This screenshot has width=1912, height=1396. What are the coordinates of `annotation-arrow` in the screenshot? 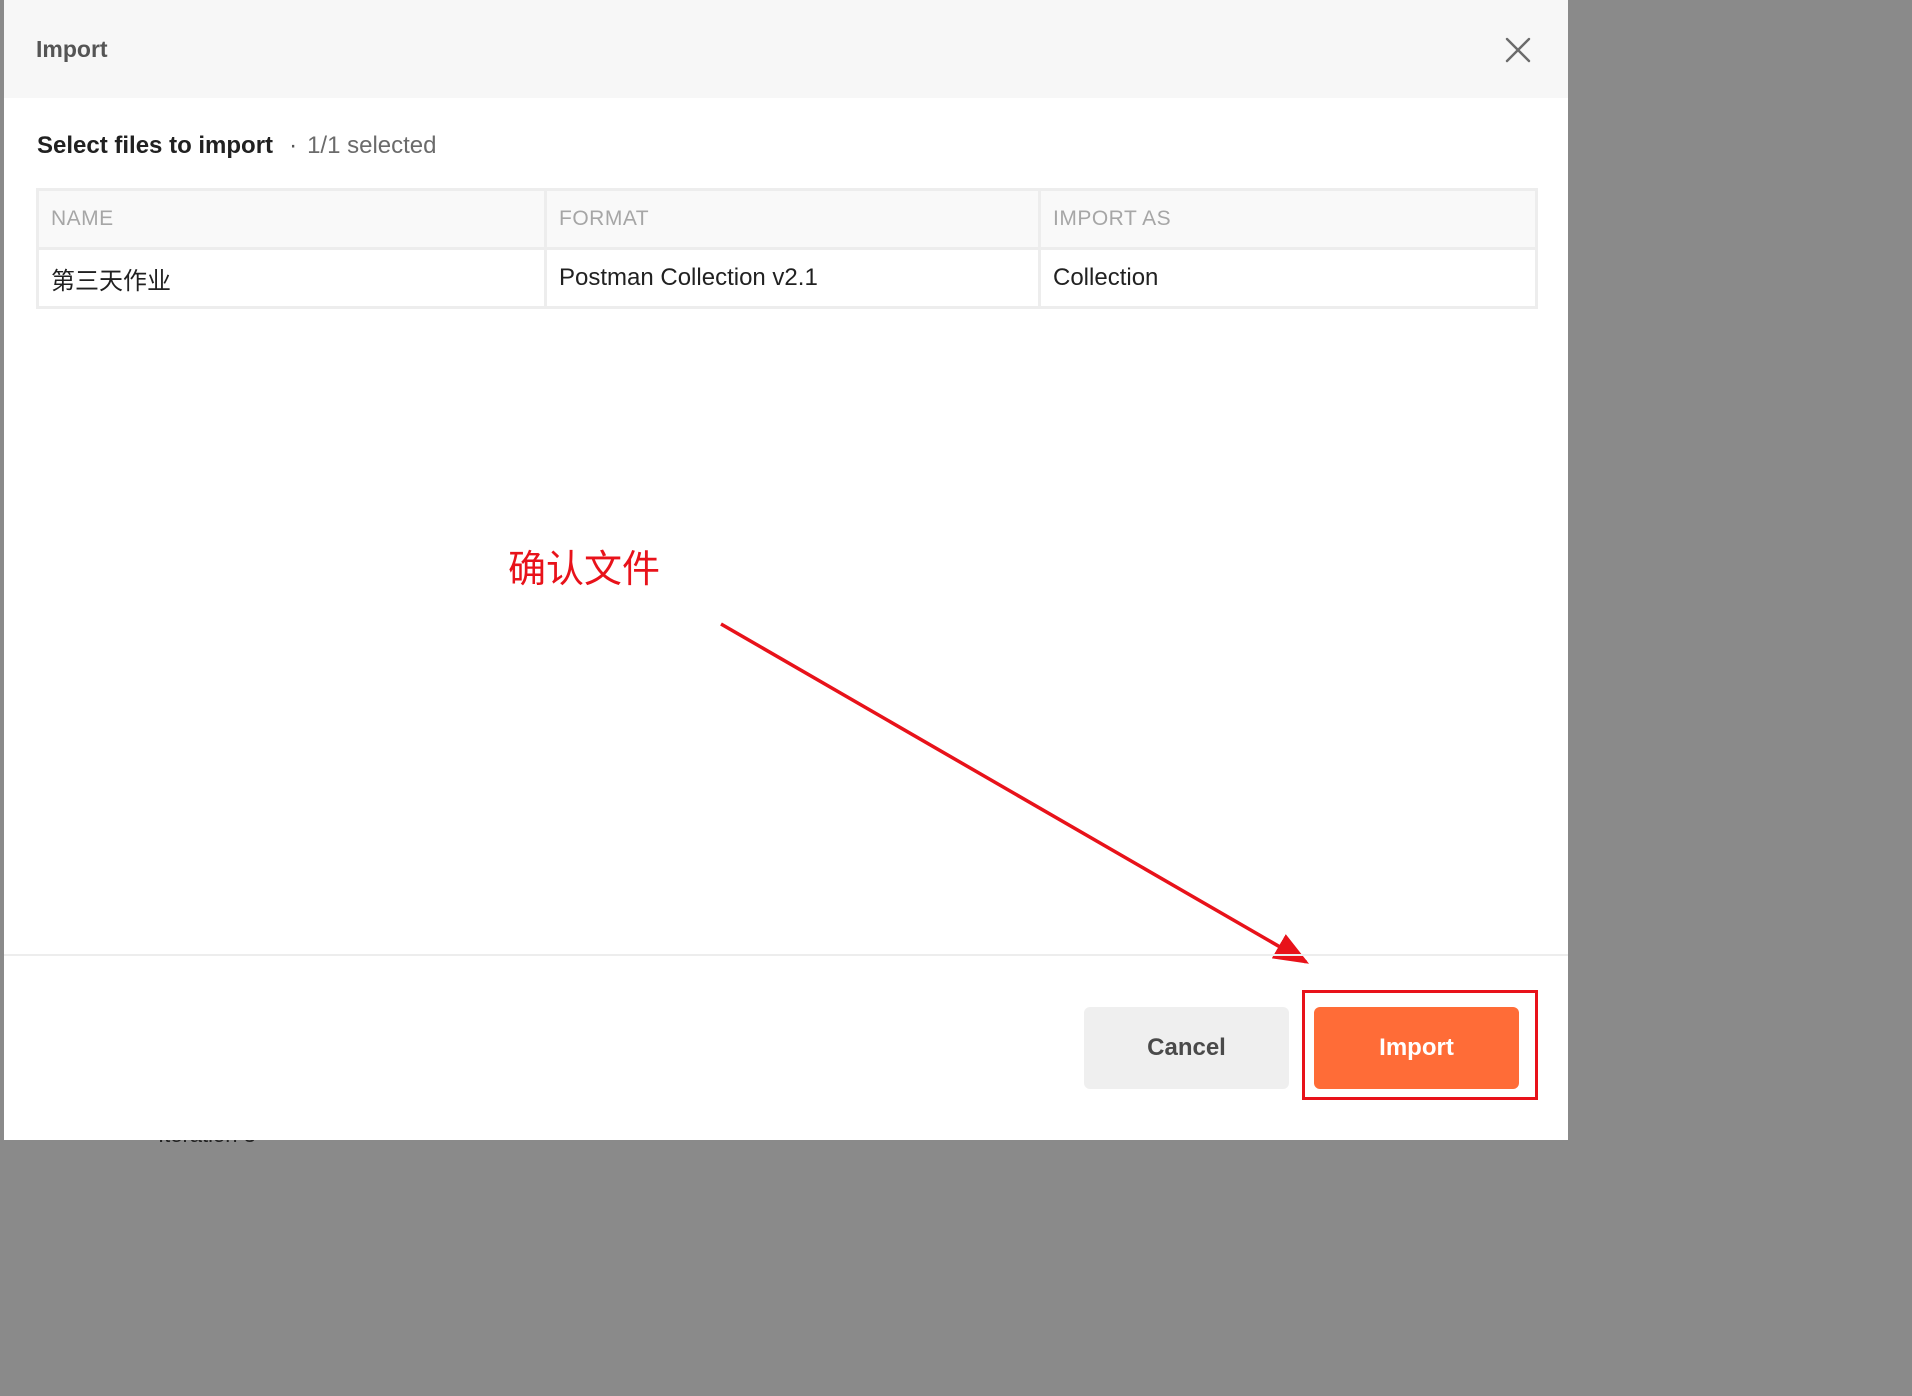 It's located at (1015, 793).